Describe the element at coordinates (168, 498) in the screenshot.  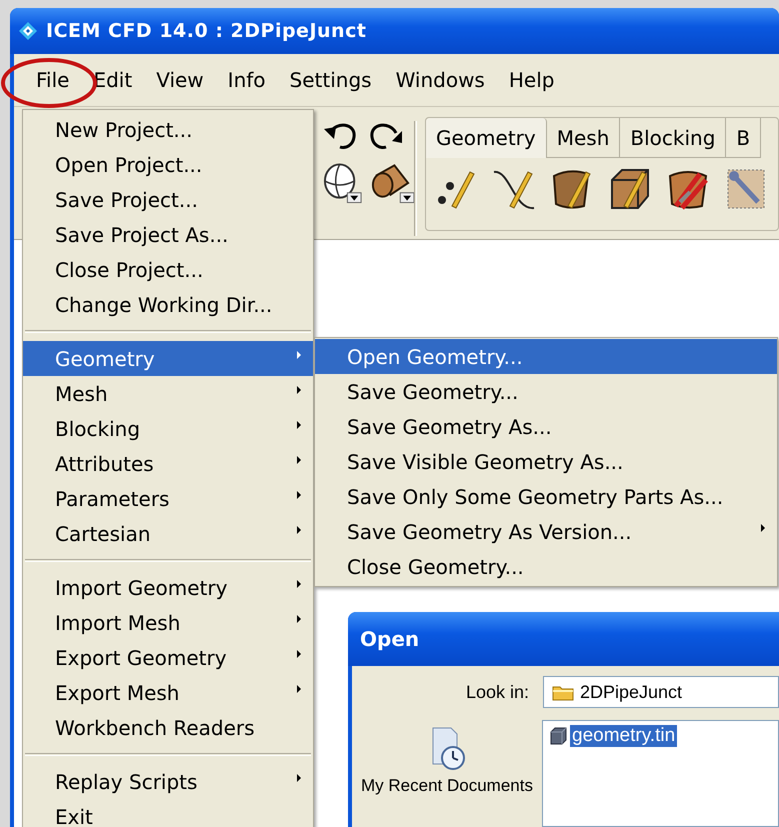
I see `menu-item: Parameters` at that location.